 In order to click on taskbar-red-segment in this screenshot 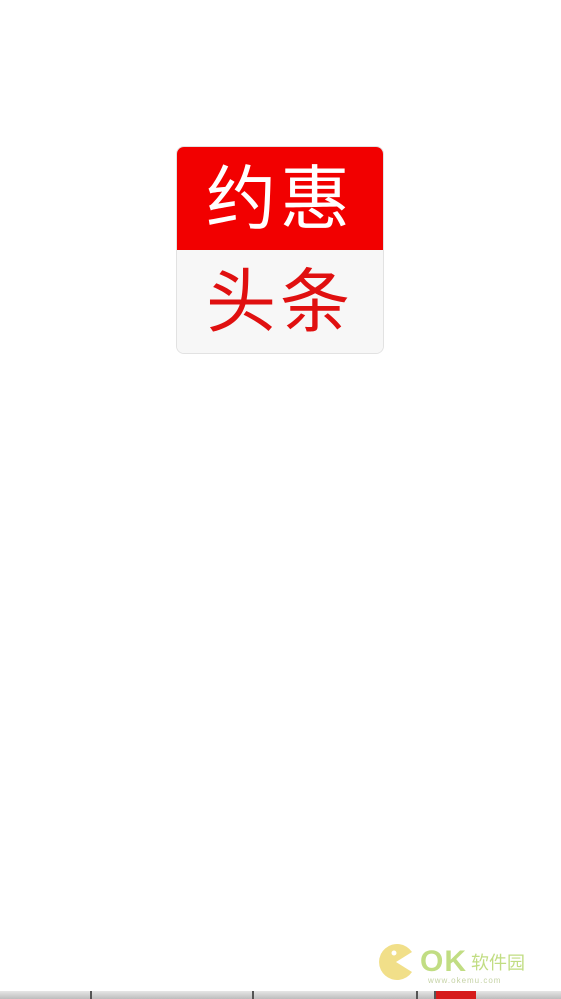, I will do `click(456, 995)`.